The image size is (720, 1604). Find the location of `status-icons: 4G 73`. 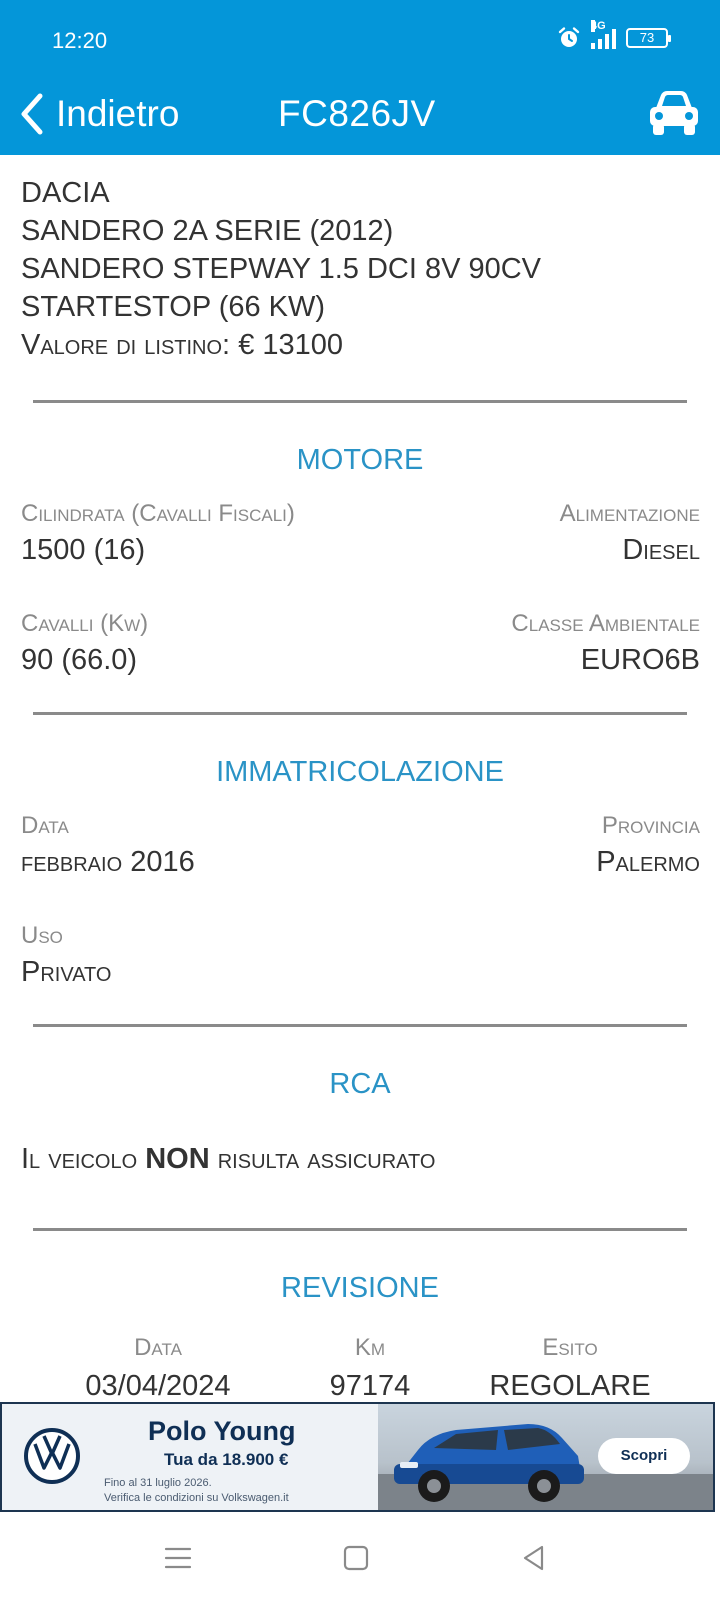

status-icons: 4G 73 is located at coordinates (614, 35).